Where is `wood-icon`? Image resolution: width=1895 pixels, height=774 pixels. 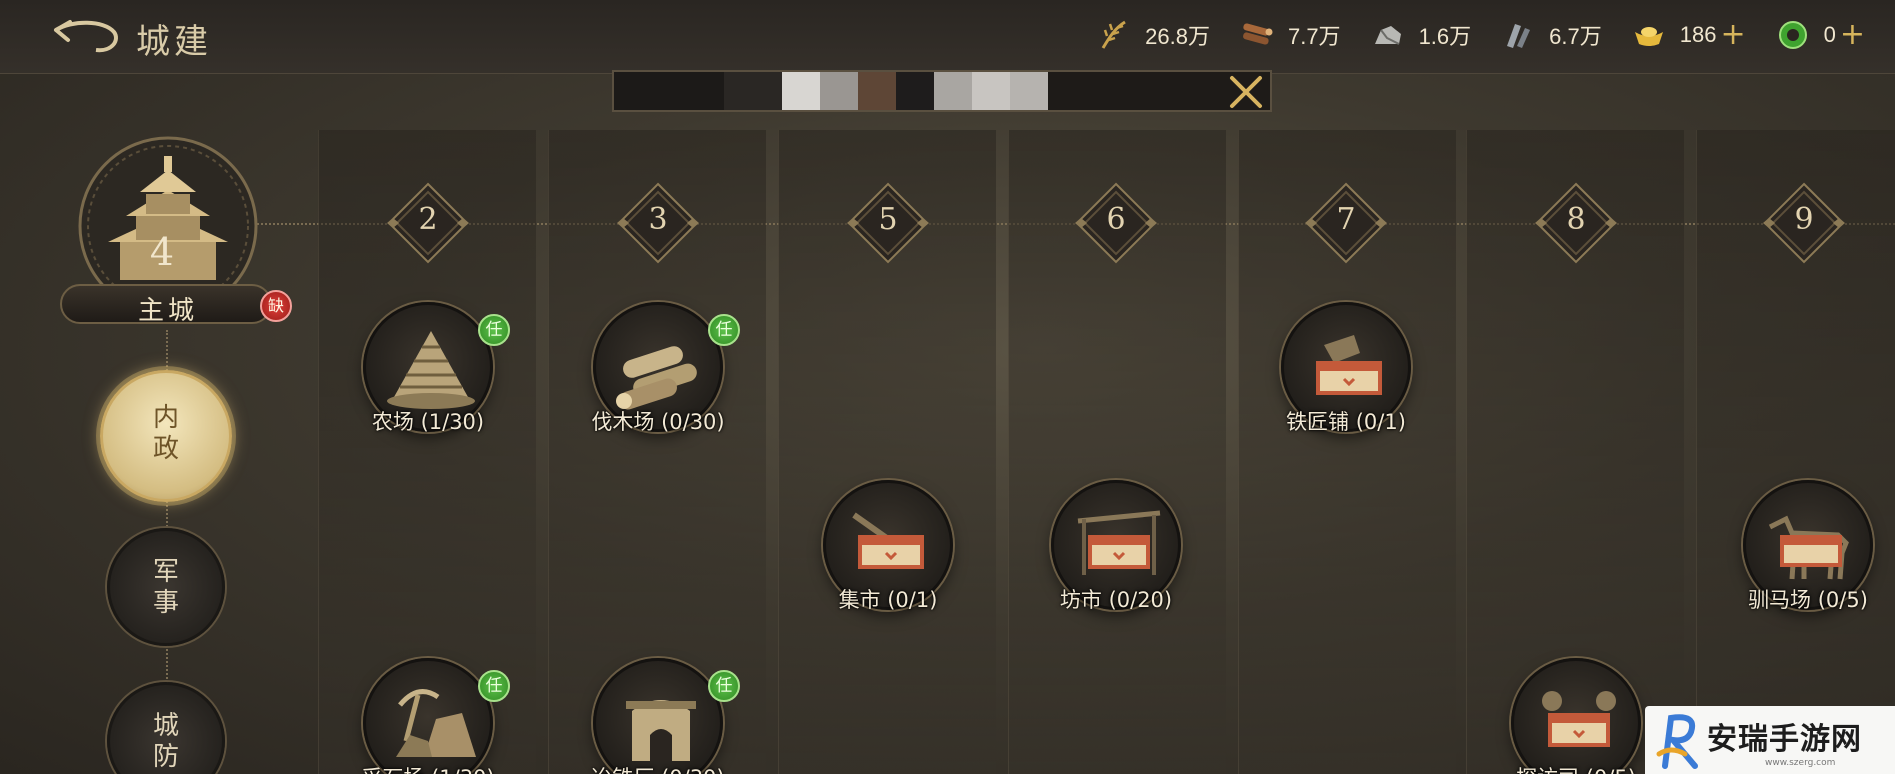 wood-icon is located at coordinates (1258, 34).